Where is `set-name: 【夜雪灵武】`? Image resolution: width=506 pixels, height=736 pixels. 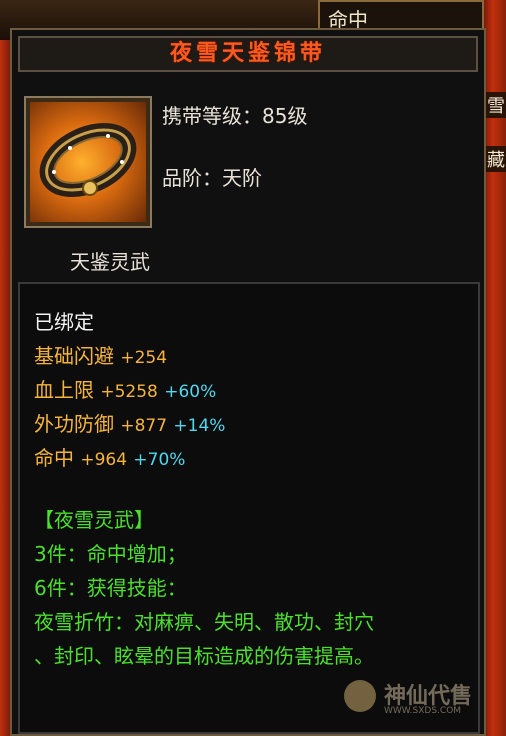 set-name: 【夜雪灵武】 is located at coordinates (94, 520).